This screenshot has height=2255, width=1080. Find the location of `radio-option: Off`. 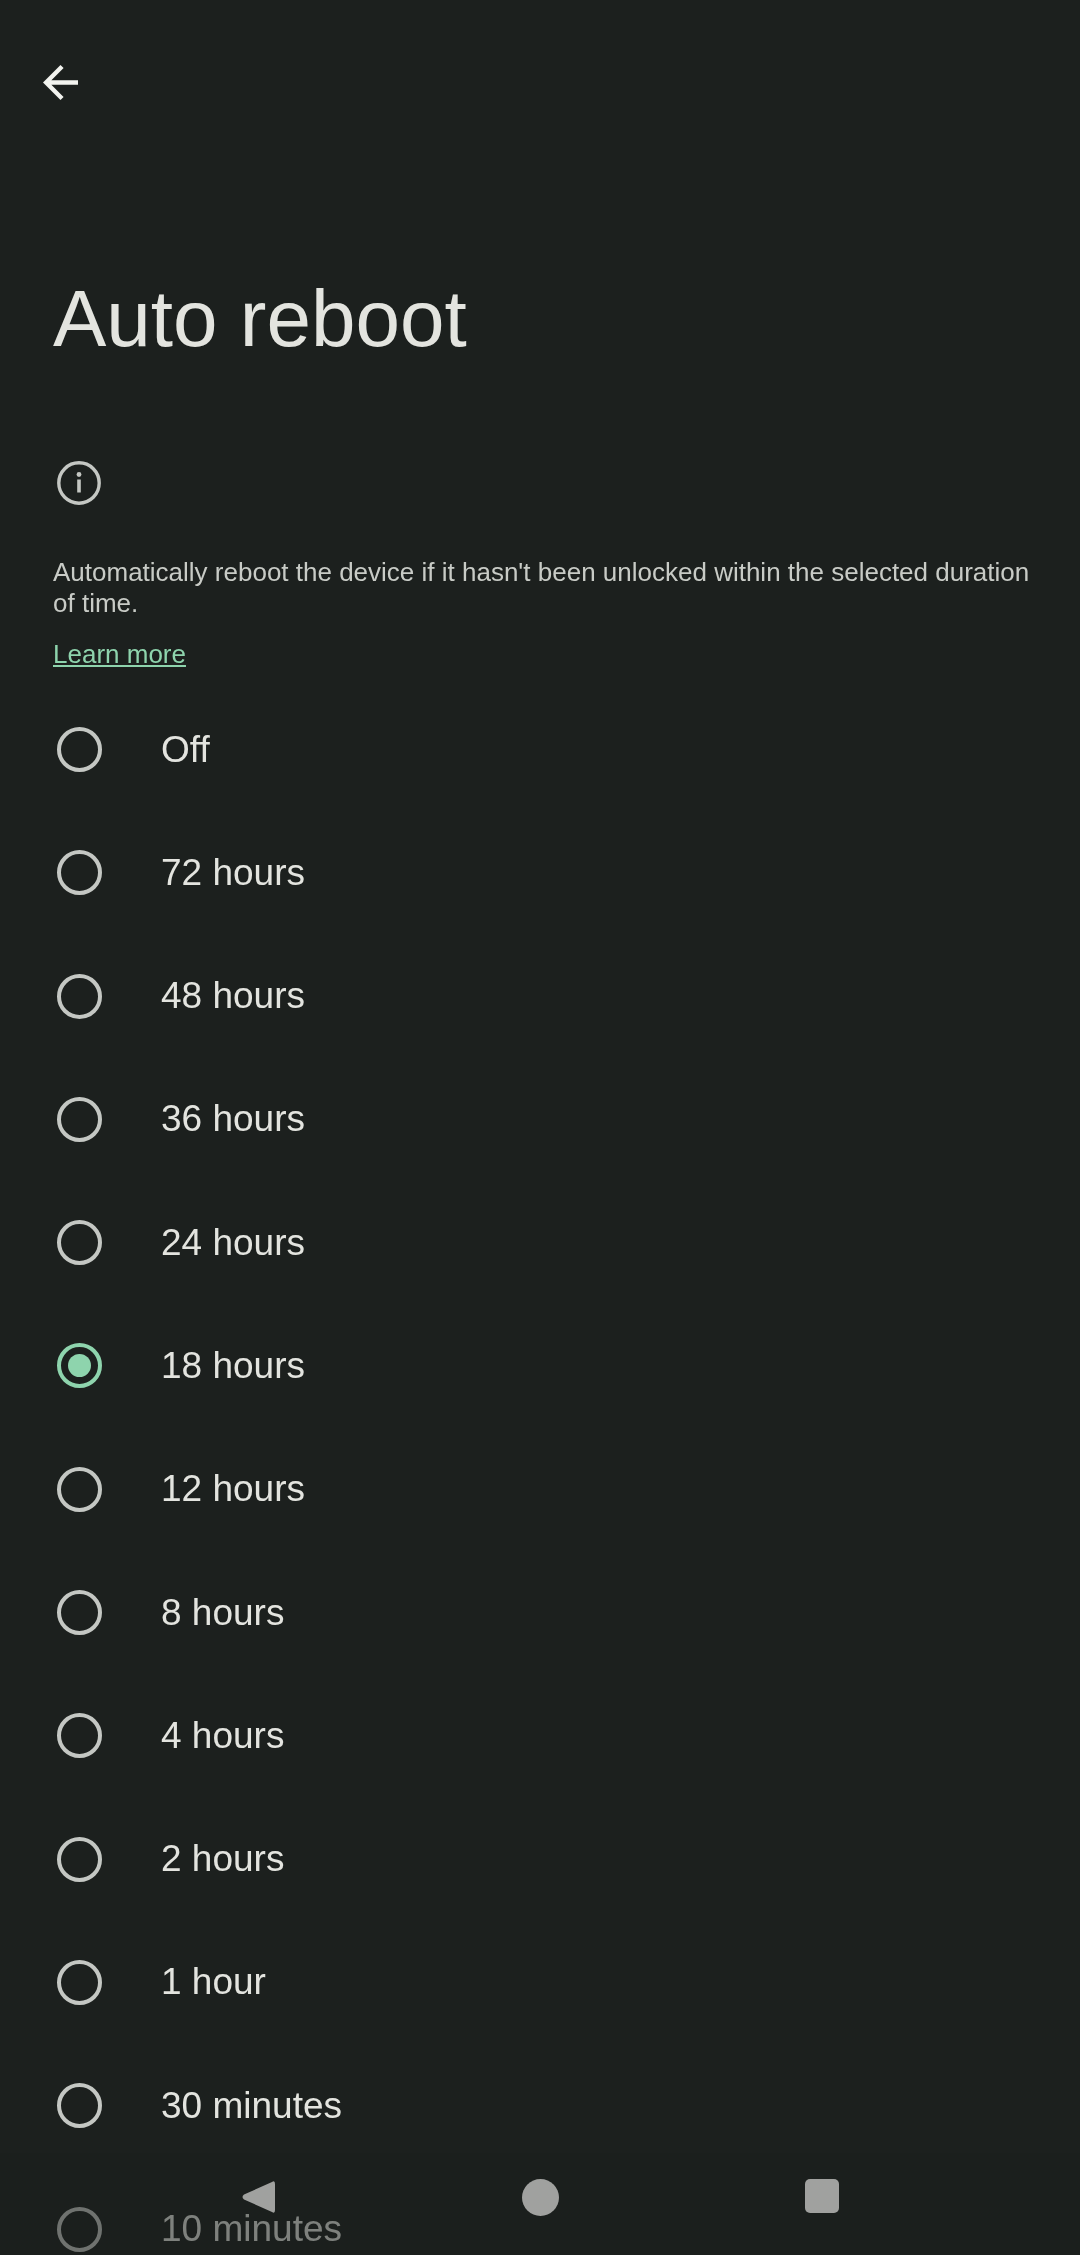

radio-option: Off is located at coordinates (133, 749).